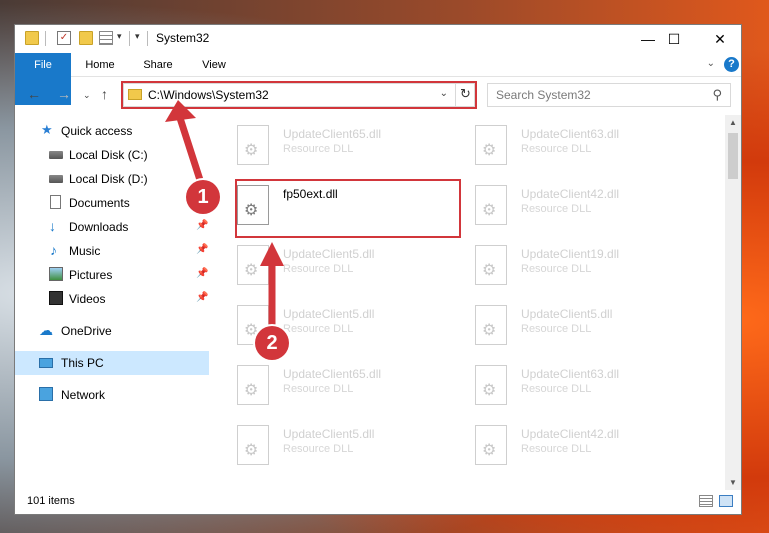  I want to click on sidebar-item-label: Documents, so click(99, 203).